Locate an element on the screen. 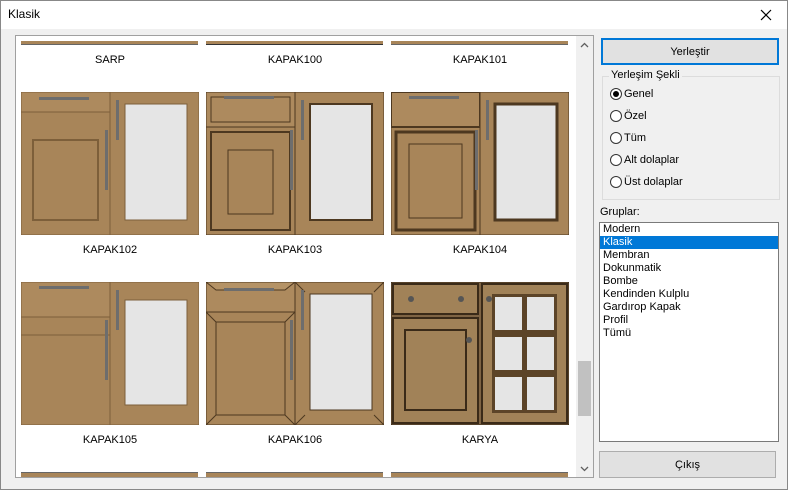 This screenshot has height=490, width=788. radio-tum: Tüm is located at coordinates (628, 138).